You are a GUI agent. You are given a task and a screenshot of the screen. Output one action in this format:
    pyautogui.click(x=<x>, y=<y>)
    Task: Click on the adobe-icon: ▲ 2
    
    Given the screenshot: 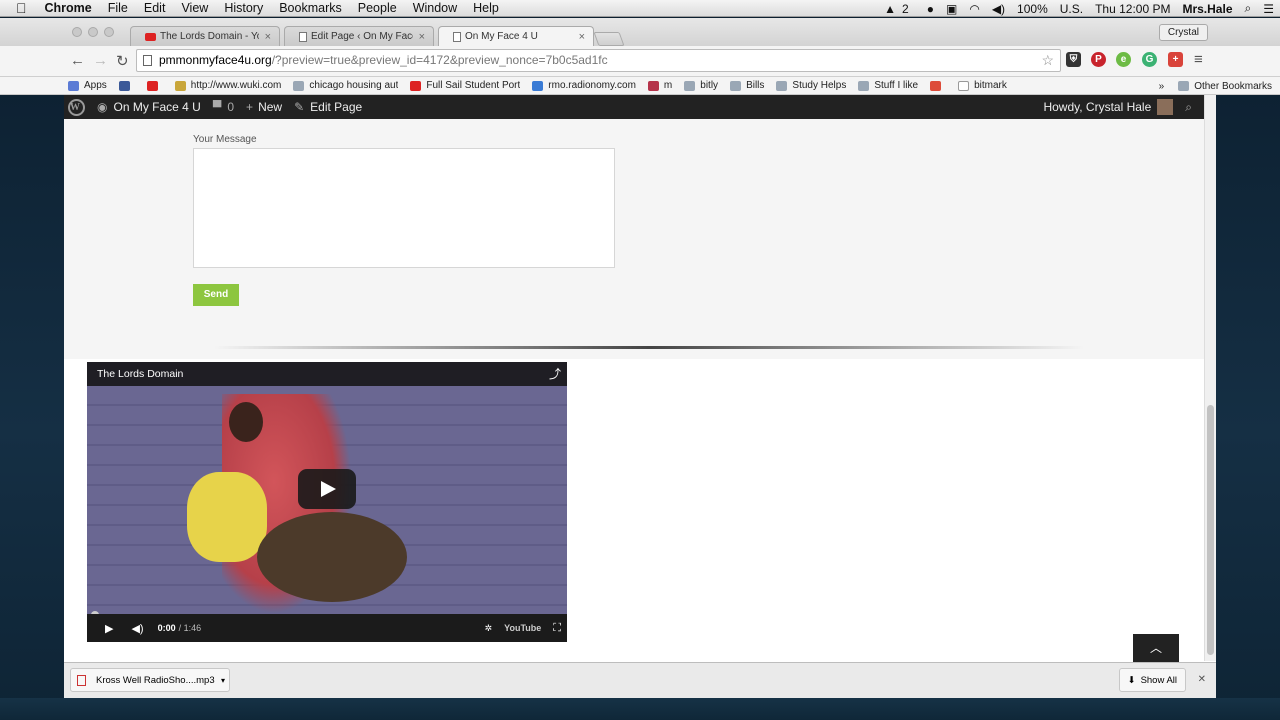 What is the action you would take?
    pyautogui.click(x=899, y=9)
    